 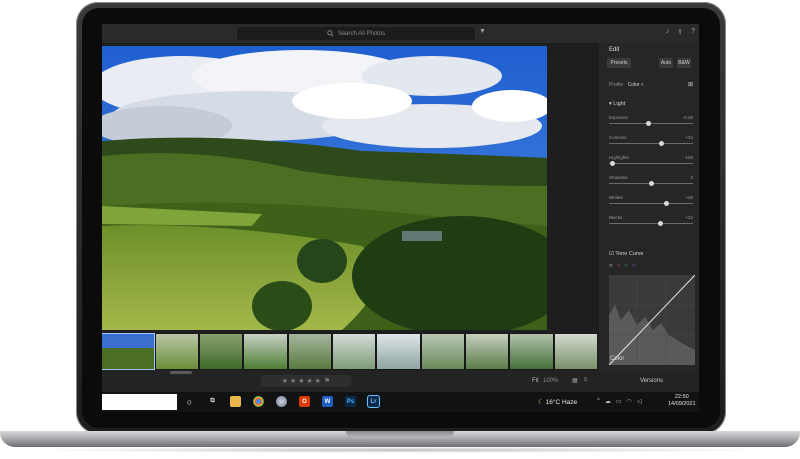 I want to click on rgb-channel-icon: ○, so click(x=611, y=266).